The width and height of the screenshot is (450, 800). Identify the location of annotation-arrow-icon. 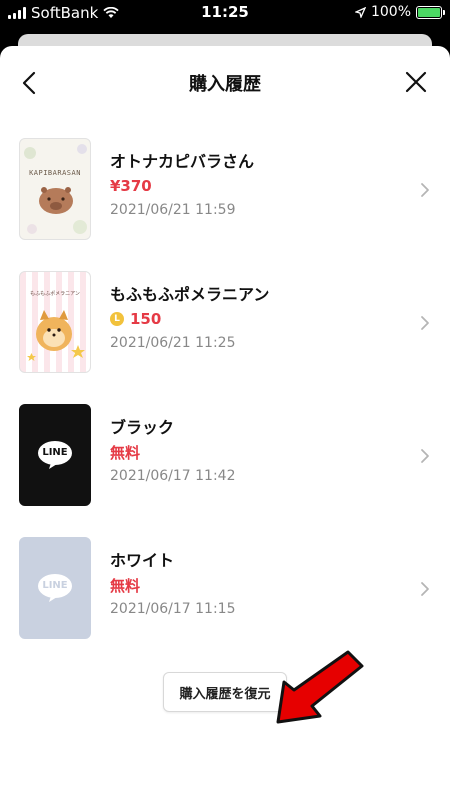
(320, 687).